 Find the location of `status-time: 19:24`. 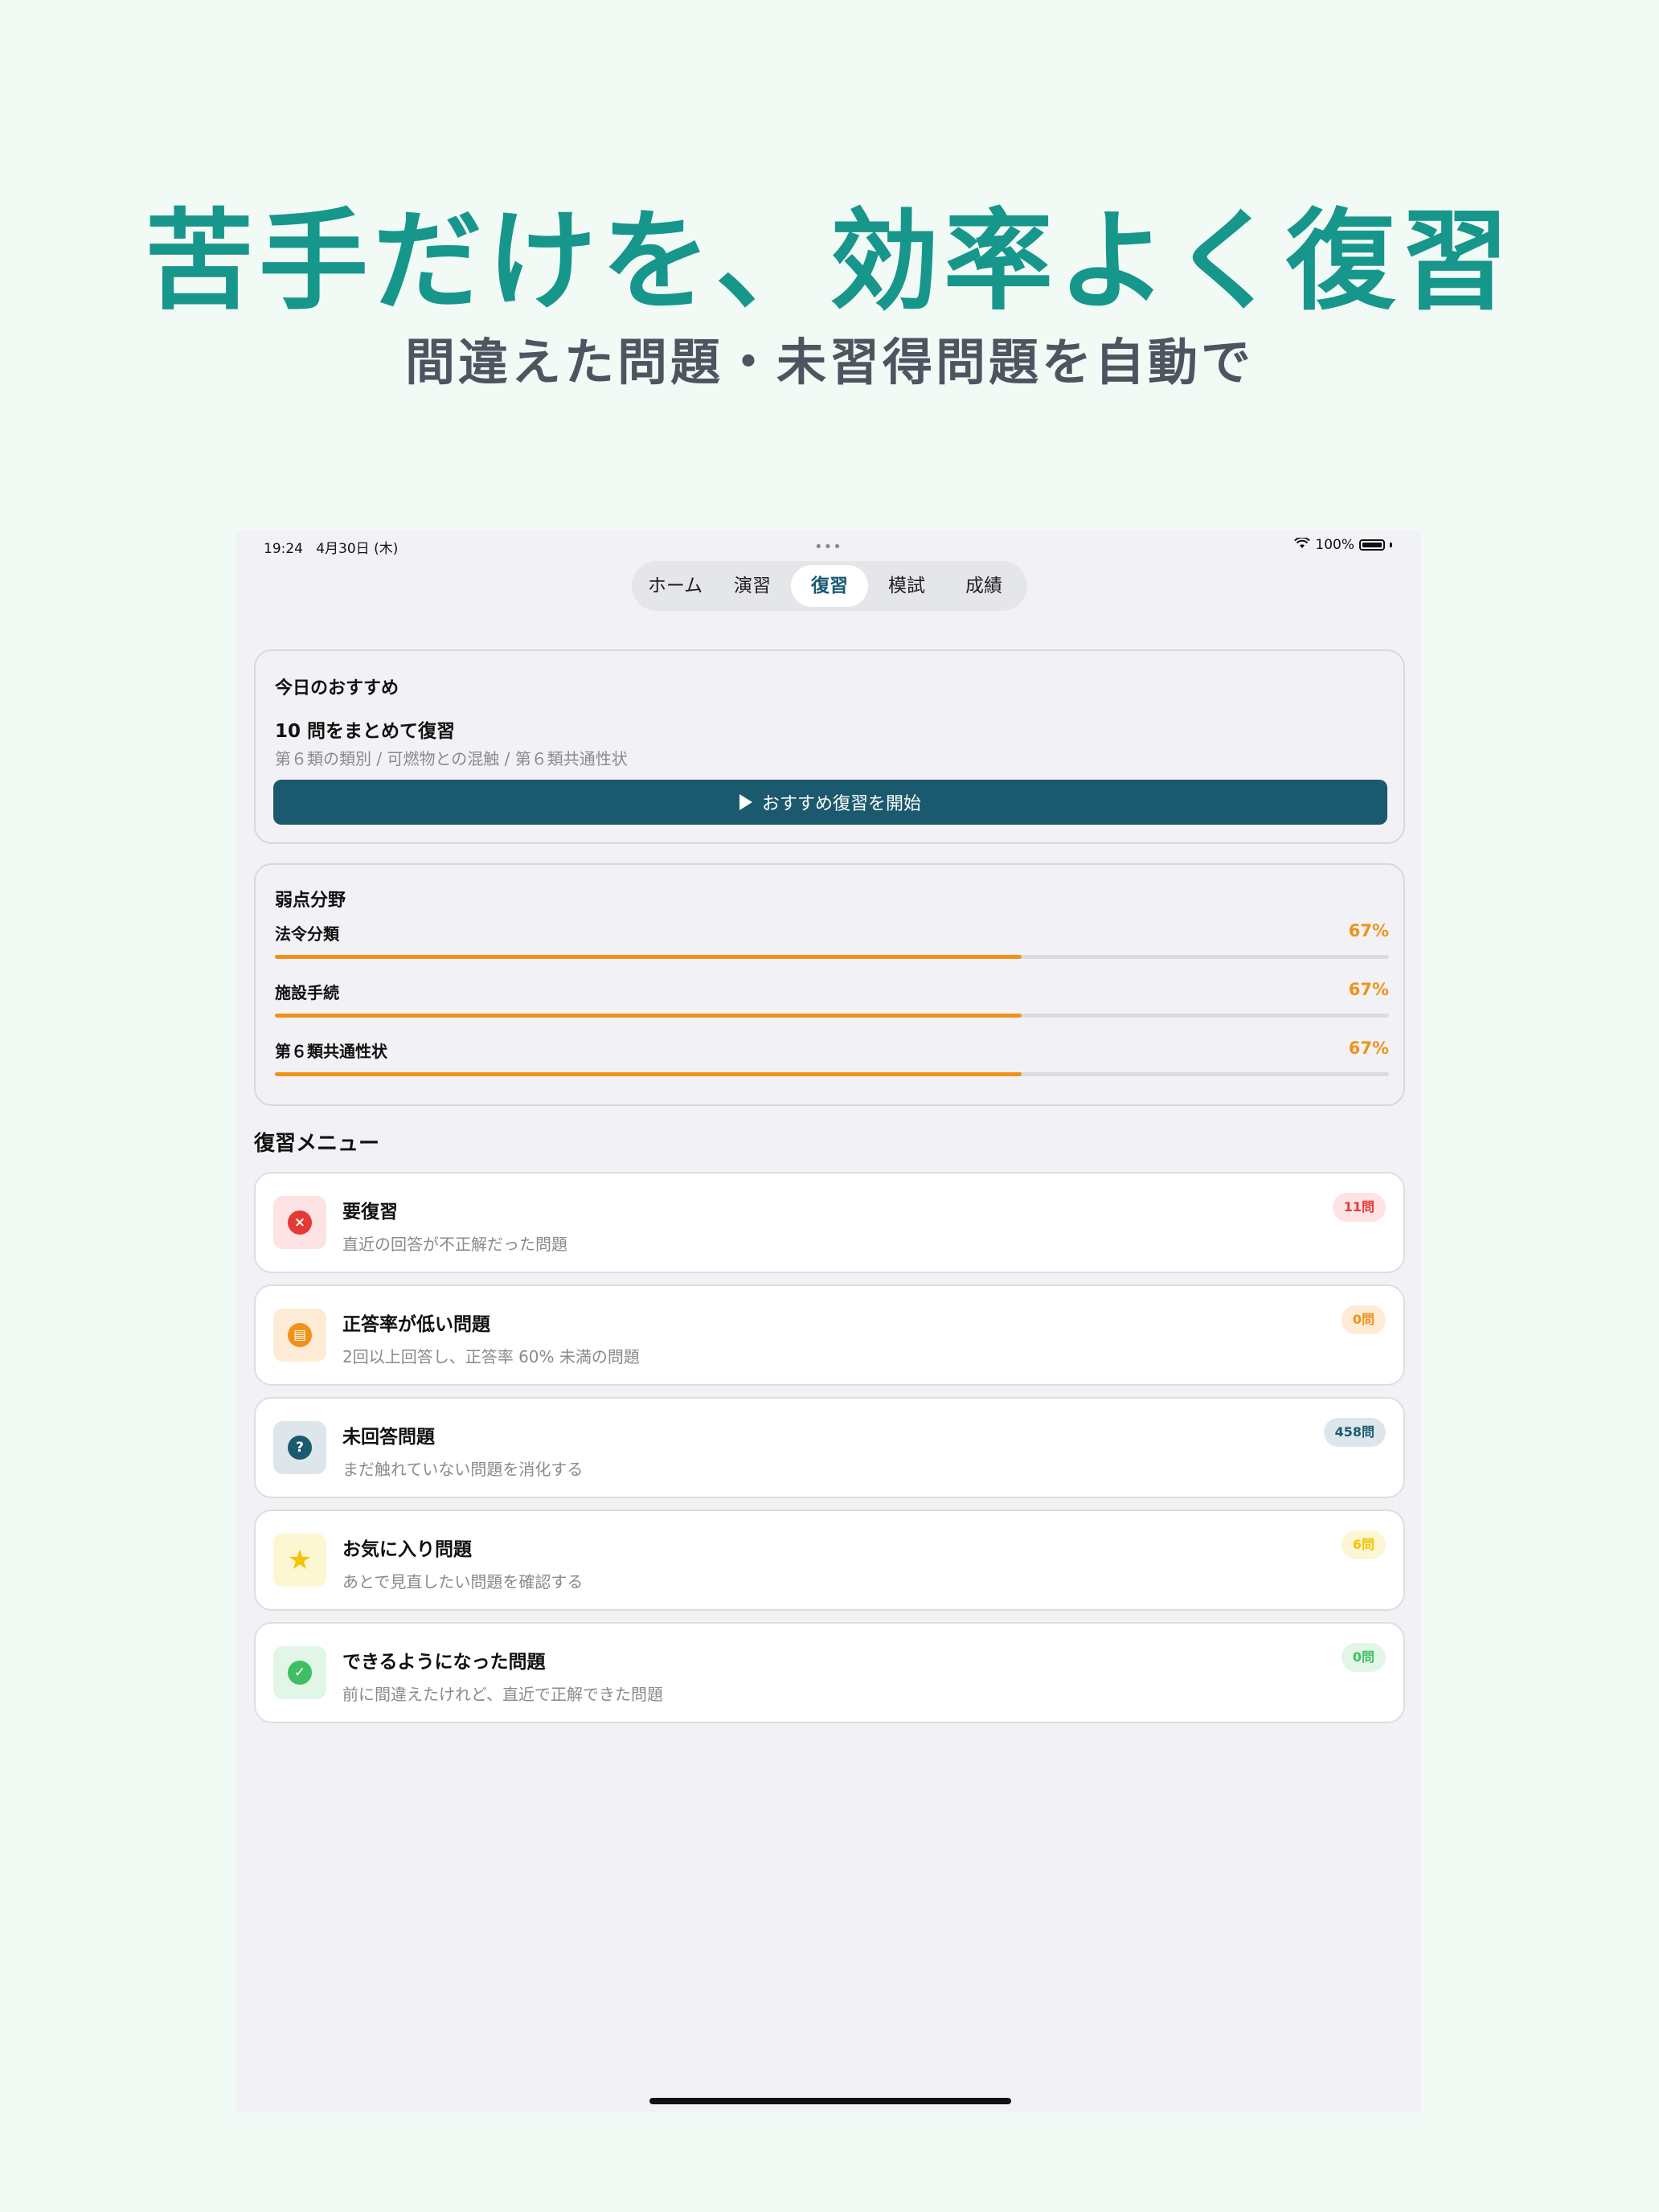

status-time: 19:24 is located at coordinates (283, 549).